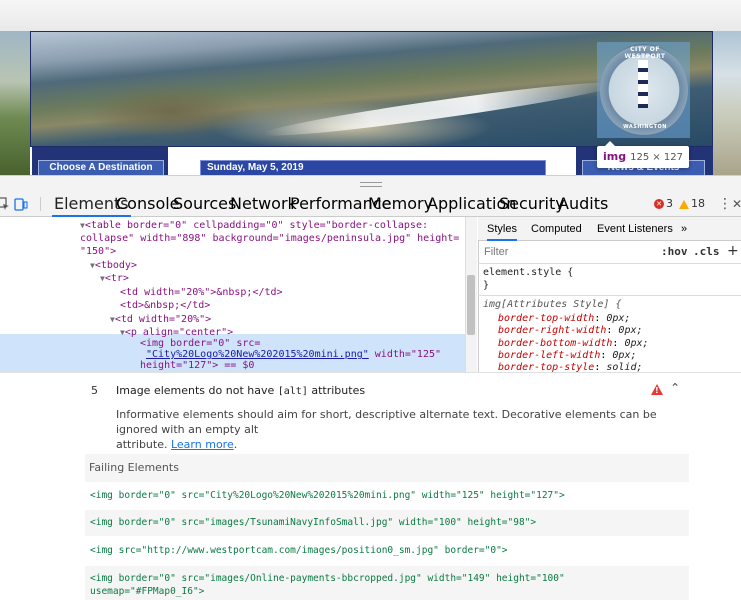 The image size is (741, 600). I want to click on element-style-close: }, so click(486, 285).